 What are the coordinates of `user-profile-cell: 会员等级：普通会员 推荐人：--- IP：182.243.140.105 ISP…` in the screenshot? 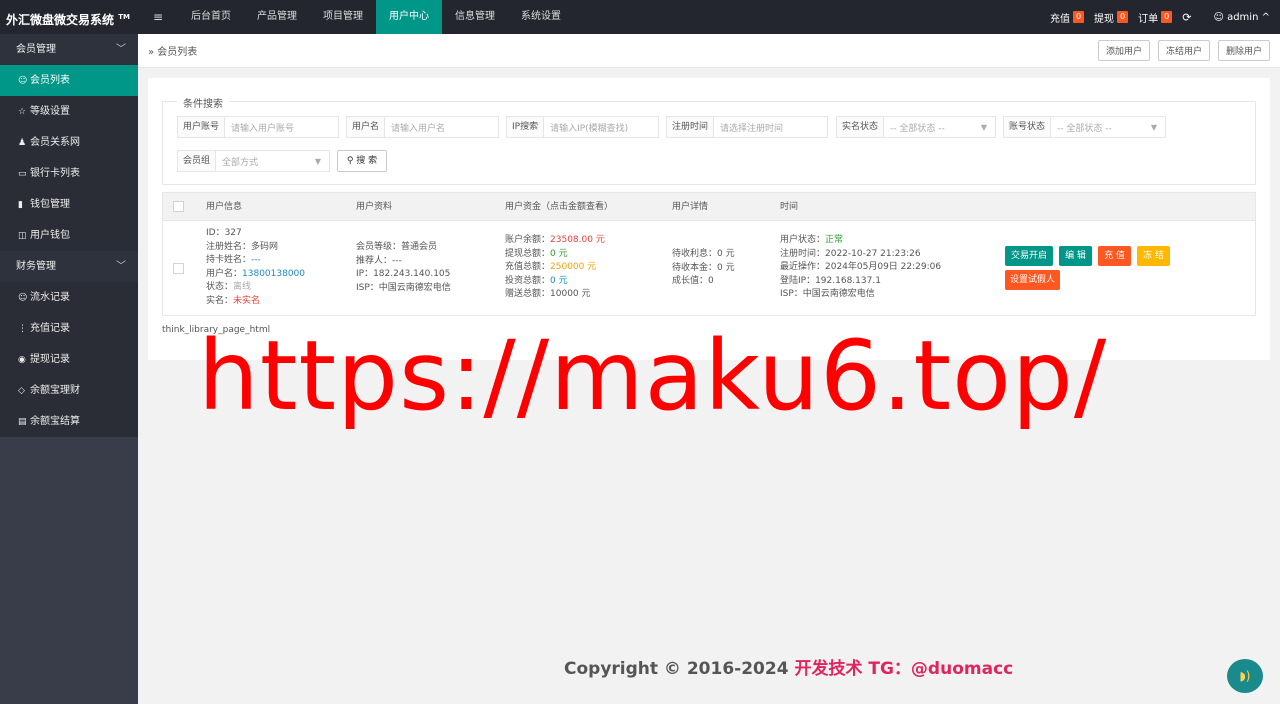 It's located at (403, 267).